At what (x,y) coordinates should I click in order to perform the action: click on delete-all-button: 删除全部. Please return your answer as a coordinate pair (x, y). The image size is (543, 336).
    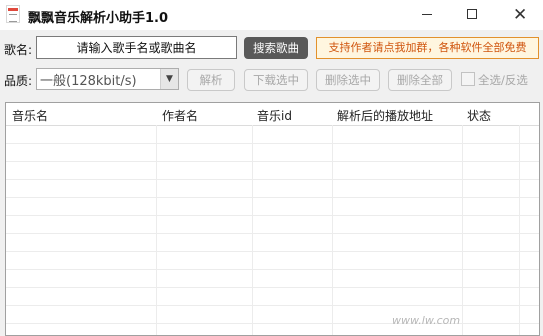
    Looking at the image, I should click on (420, 80).